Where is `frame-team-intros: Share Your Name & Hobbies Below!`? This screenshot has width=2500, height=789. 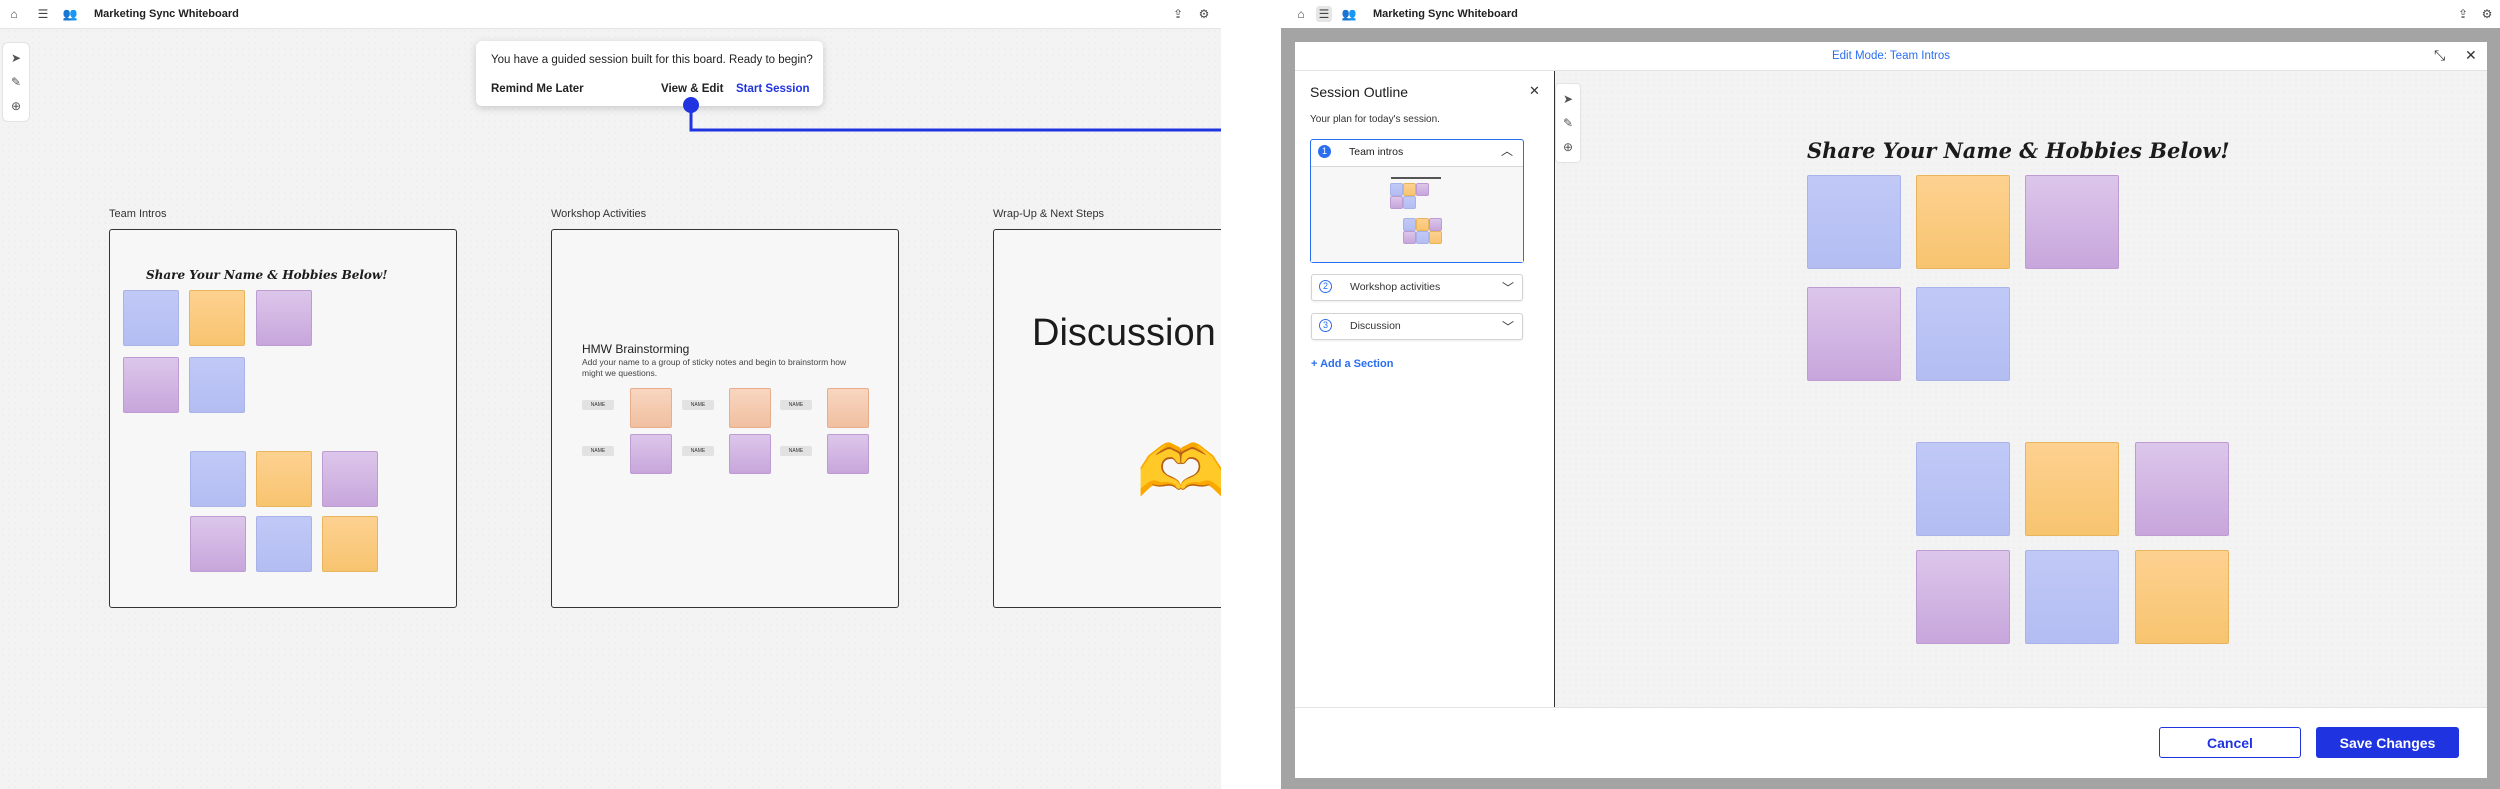
frame-team-intros: Share Your Name & Hobbies Below! is located at coordinates (283, 418).